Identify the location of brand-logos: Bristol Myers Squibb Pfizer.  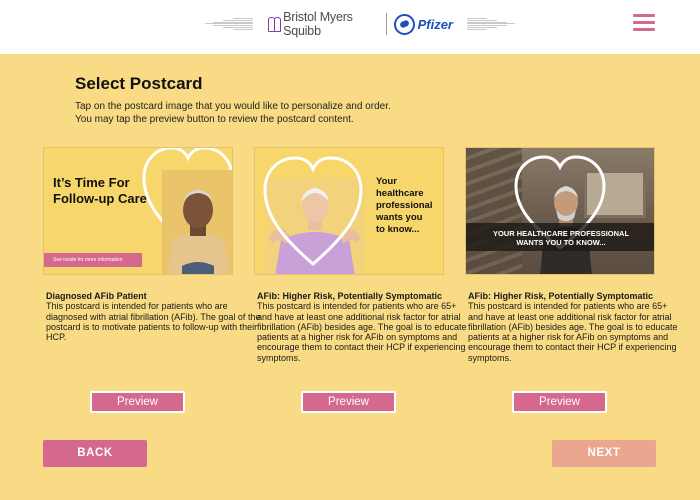
(360, 24).